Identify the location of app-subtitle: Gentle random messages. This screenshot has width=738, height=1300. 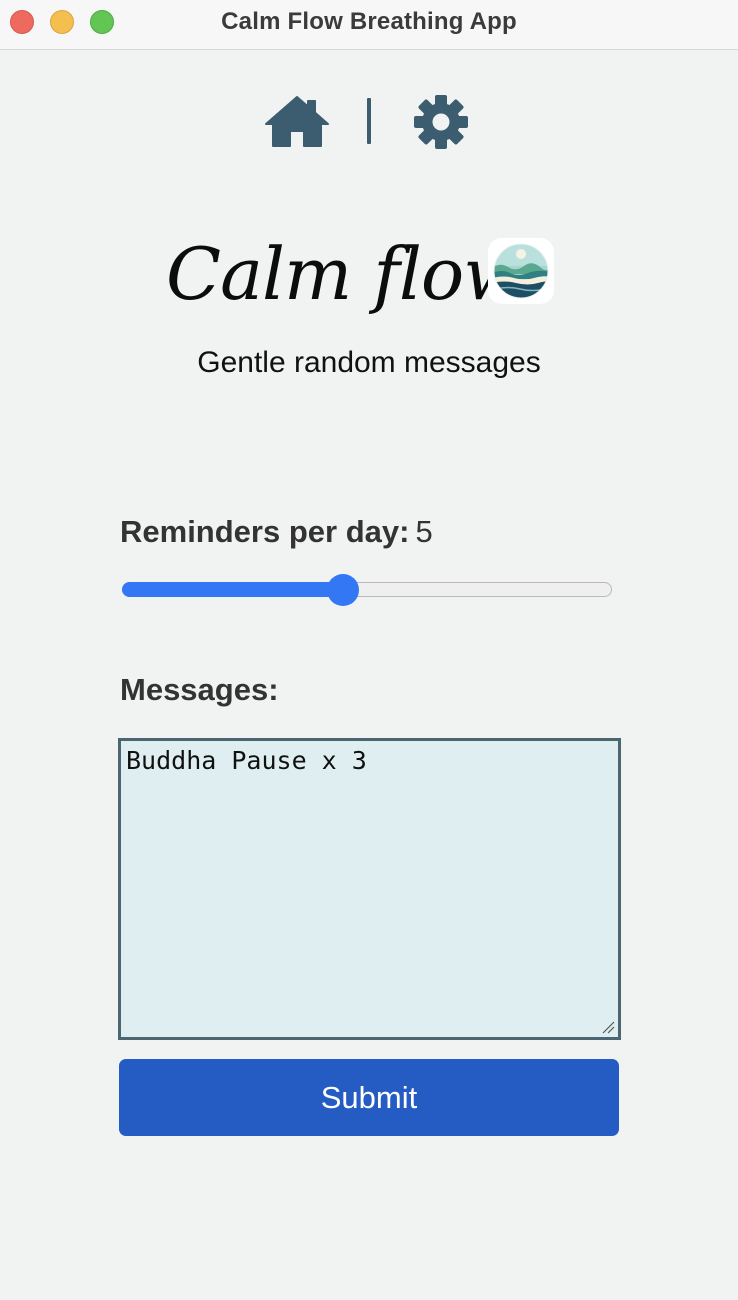
(369, 362).